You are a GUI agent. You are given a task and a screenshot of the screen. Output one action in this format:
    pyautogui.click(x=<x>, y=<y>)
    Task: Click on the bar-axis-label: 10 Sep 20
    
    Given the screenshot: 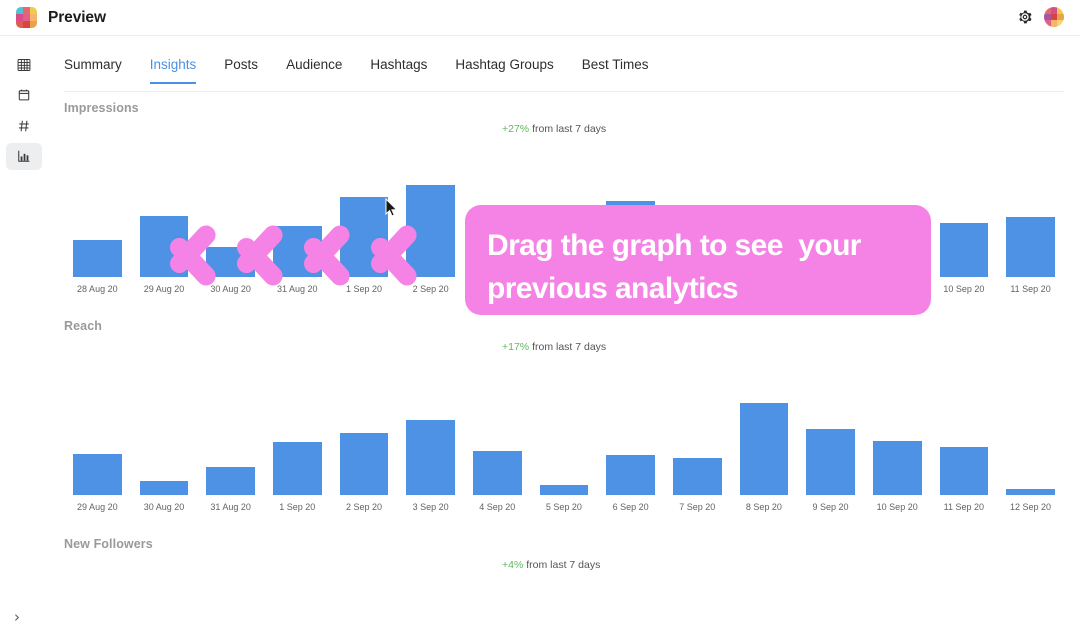 What is the action you would take?
    pyautogui.click(x=897, y=507)
    